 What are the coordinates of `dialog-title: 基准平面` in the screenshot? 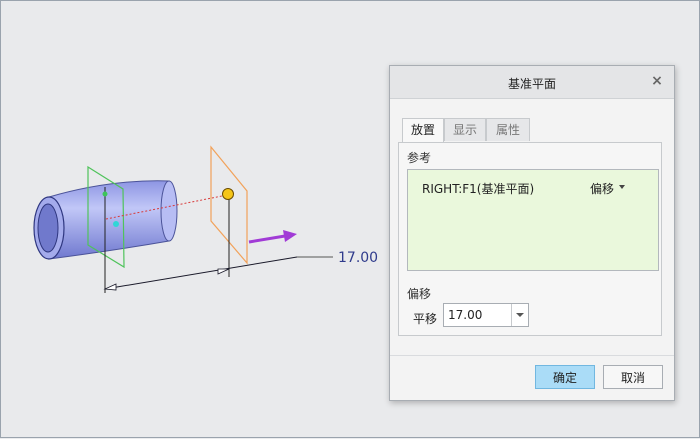 It's located at (531, 84).